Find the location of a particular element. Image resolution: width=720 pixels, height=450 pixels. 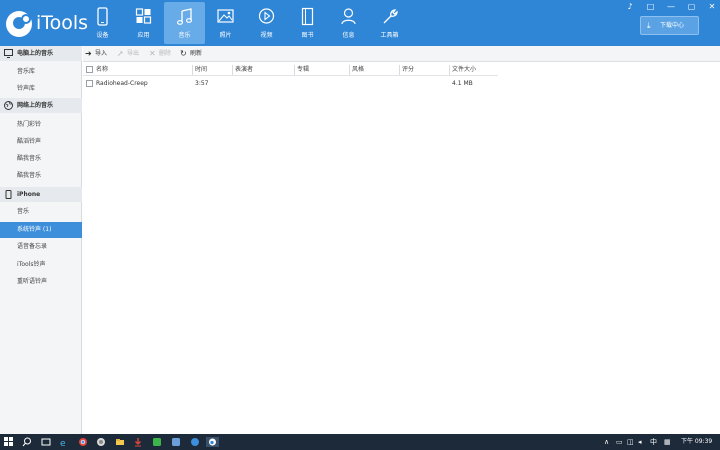

download-center-label: 下载中心 is located at coordinates (672, 25).